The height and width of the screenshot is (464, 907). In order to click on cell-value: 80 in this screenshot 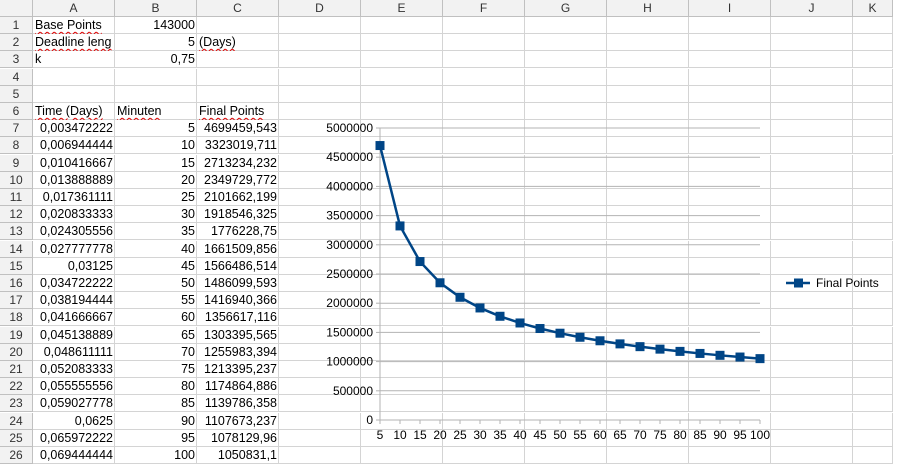, I will do `click(156, 386)`.